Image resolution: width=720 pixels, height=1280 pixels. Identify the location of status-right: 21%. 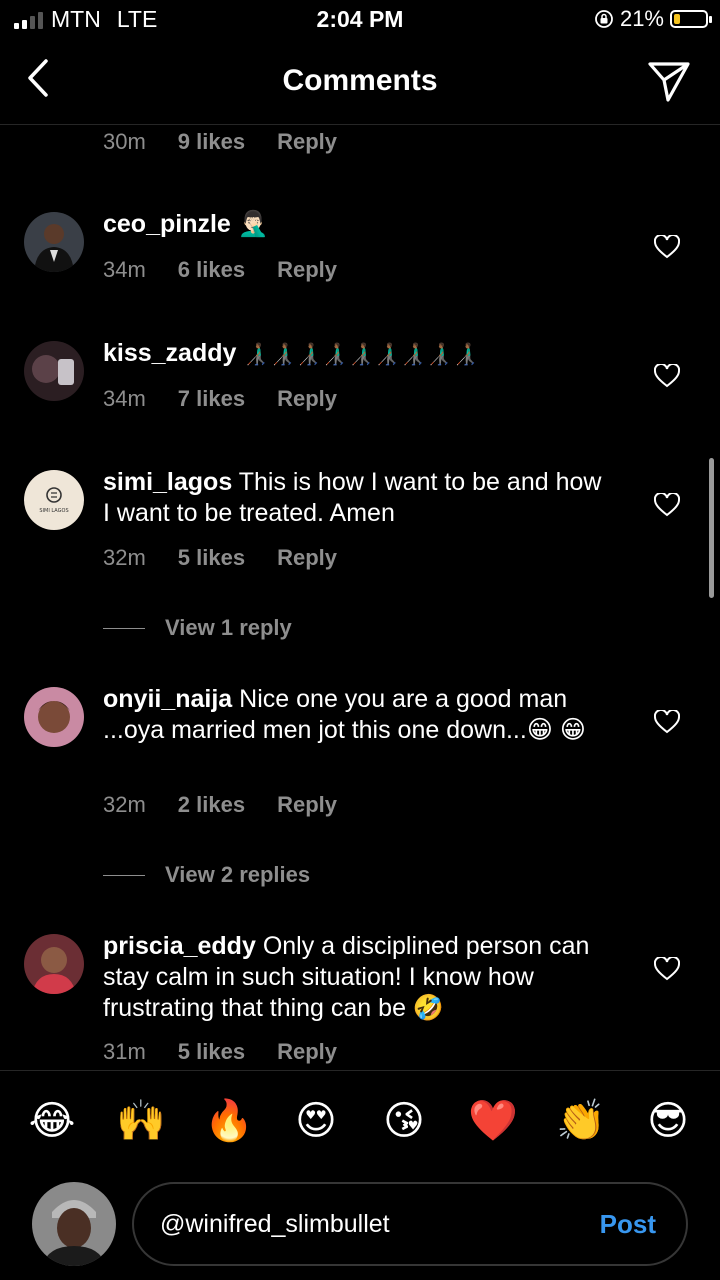
(653, 19).